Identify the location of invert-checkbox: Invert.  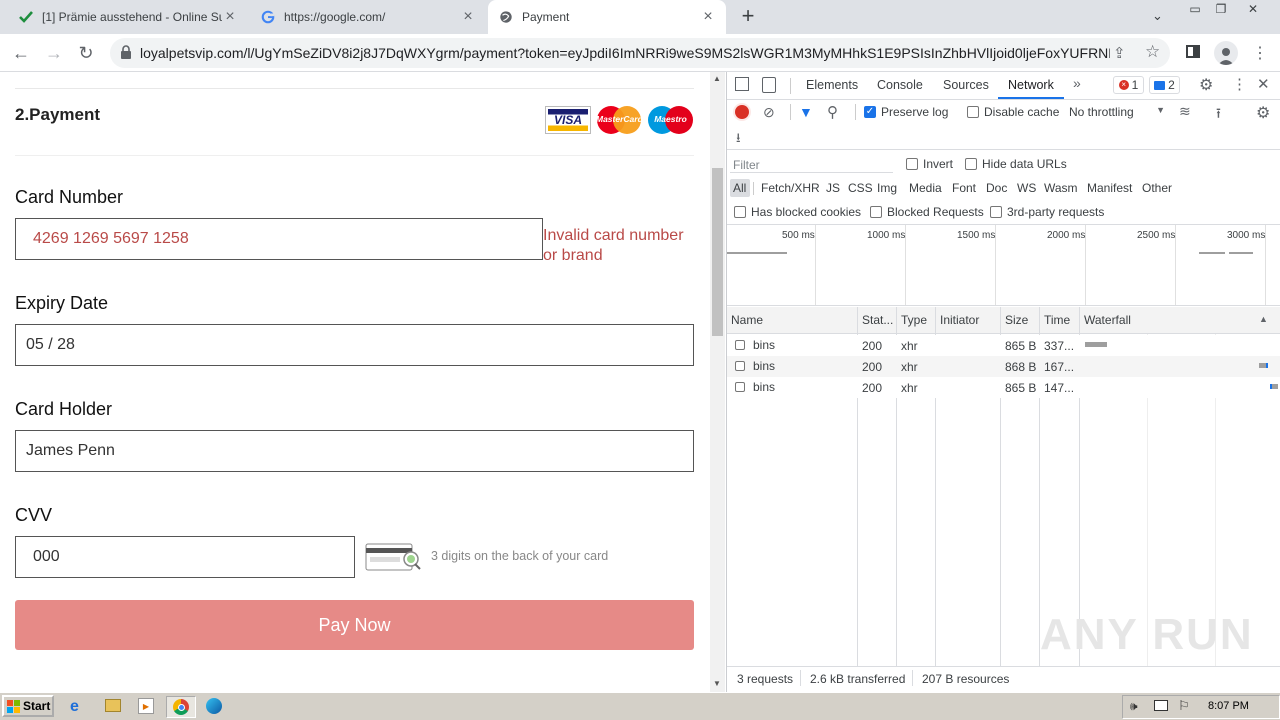
(929, 164).